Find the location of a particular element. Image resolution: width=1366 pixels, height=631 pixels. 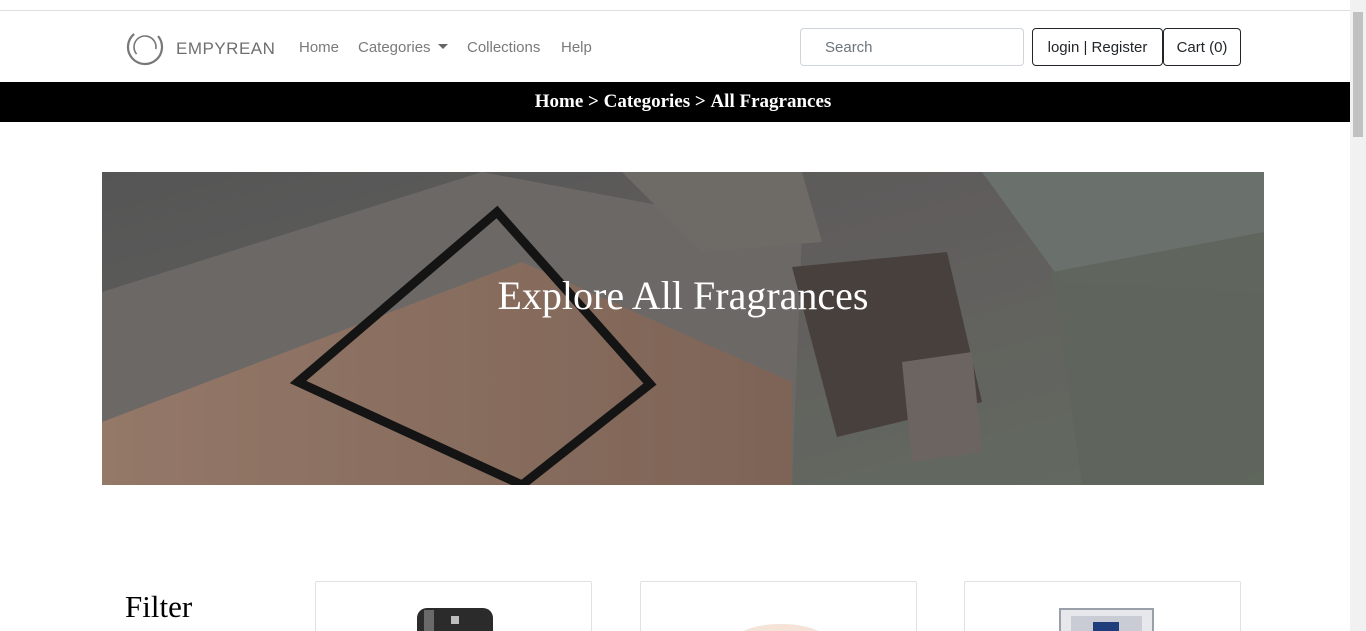

brand-name: EMPYREAN is located at coordinates (225, 49).